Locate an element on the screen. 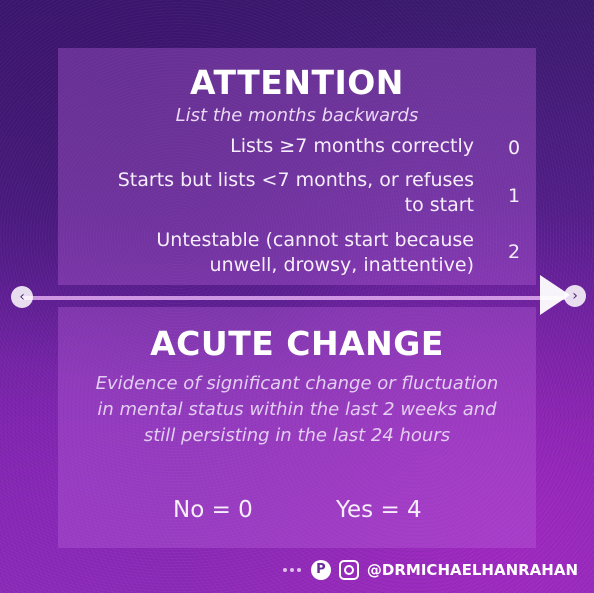 This screenshot has height=593, width=594. next-slide-button: › is located at coordinates (575, 296).